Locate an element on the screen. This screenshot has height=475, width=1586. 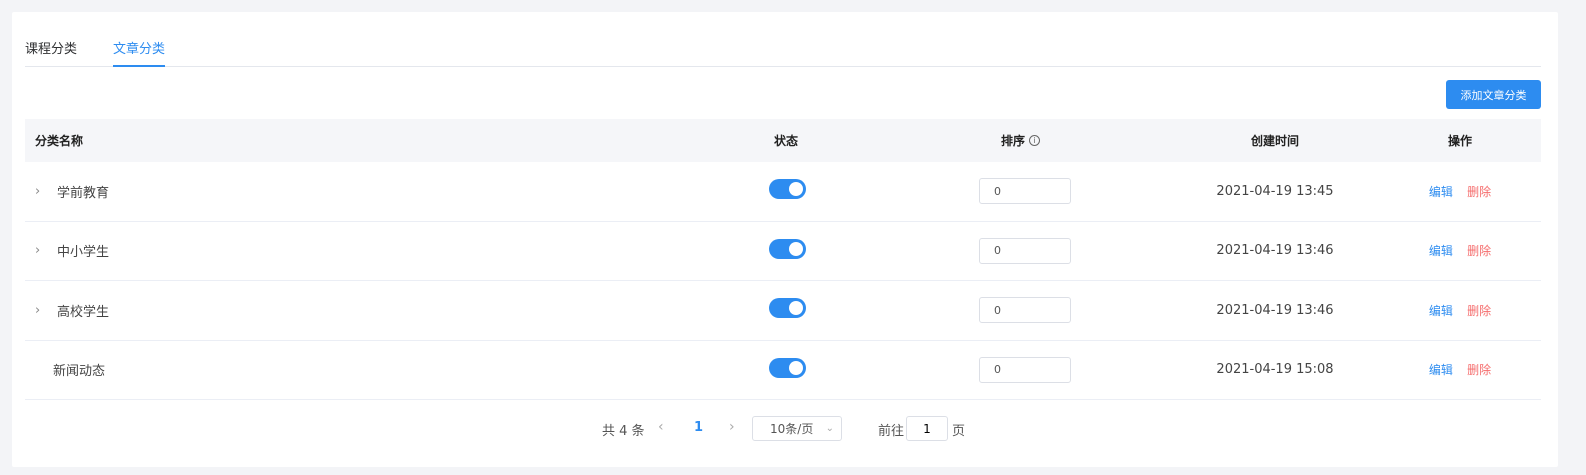
table-header: 分类名称 状态 排序 i 创建时间 操作 is located at coordinates (783, 140).